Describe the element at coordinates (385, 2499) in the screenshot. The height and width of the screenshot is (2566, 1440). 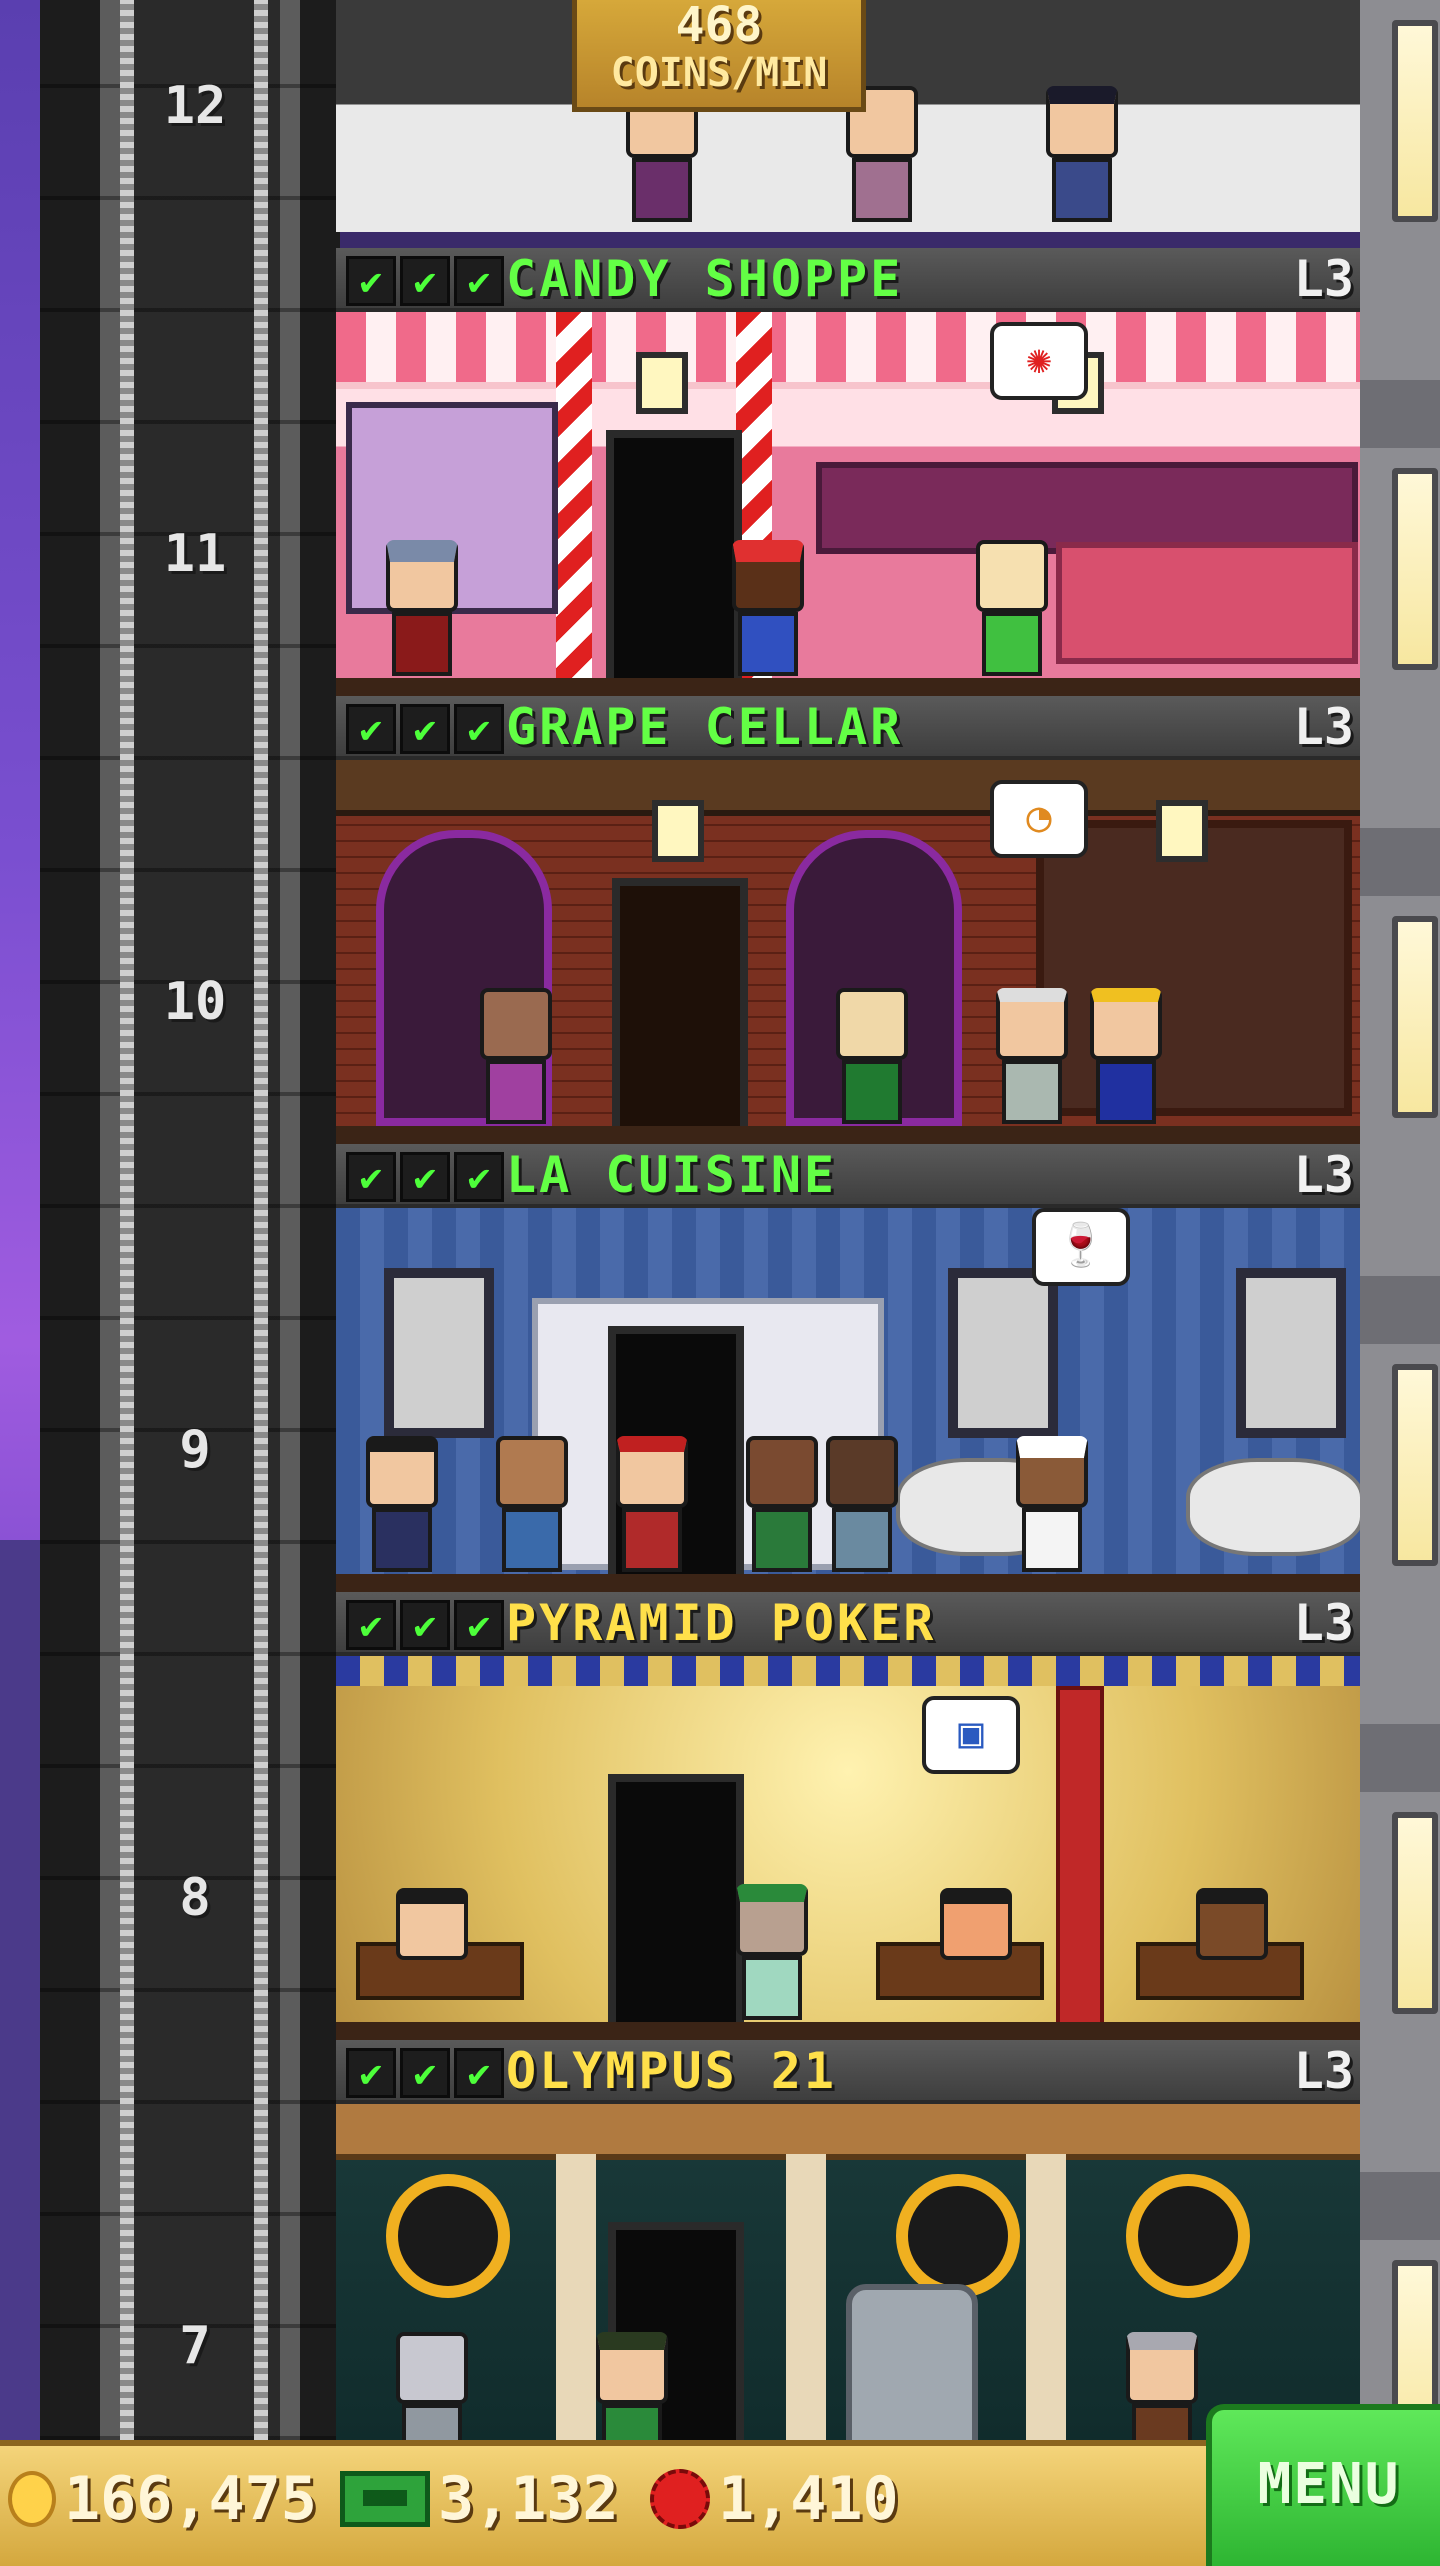
I see `bux-icon` at that location.